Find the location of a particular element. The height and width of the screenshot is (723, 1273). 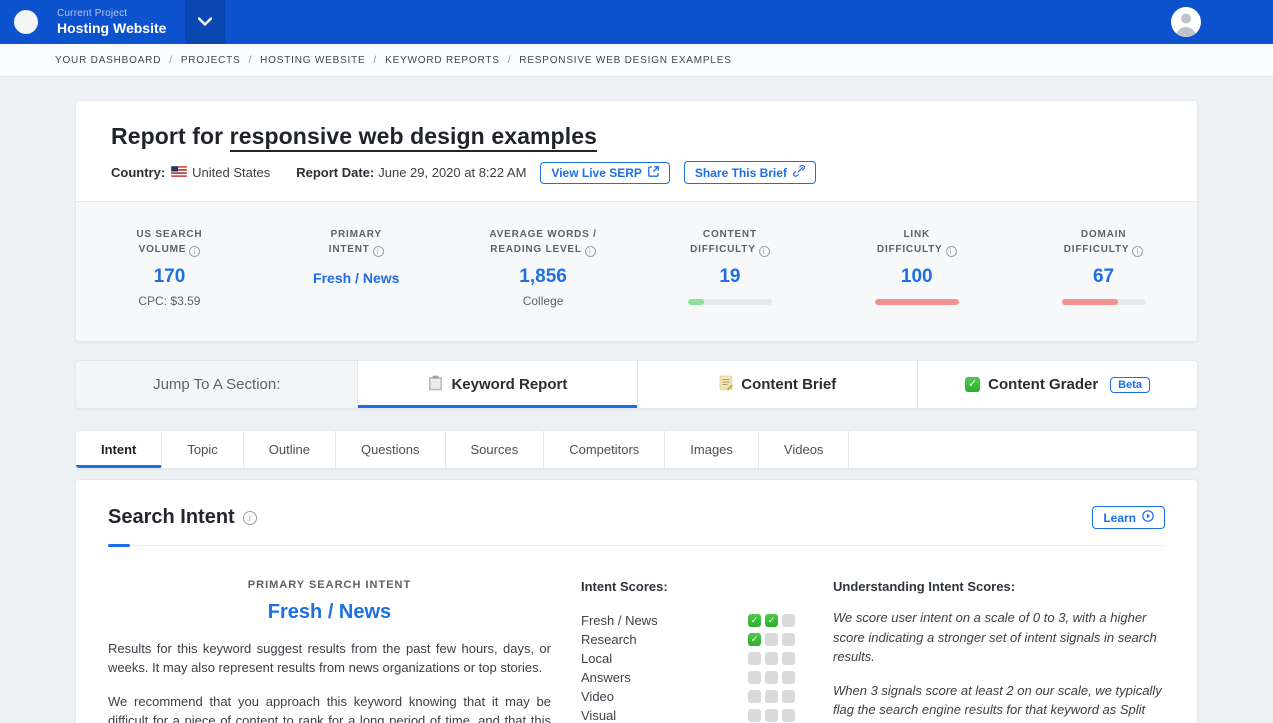

understanding-heading: Understanding Intent Scores: is located at coordinates (924, 586).